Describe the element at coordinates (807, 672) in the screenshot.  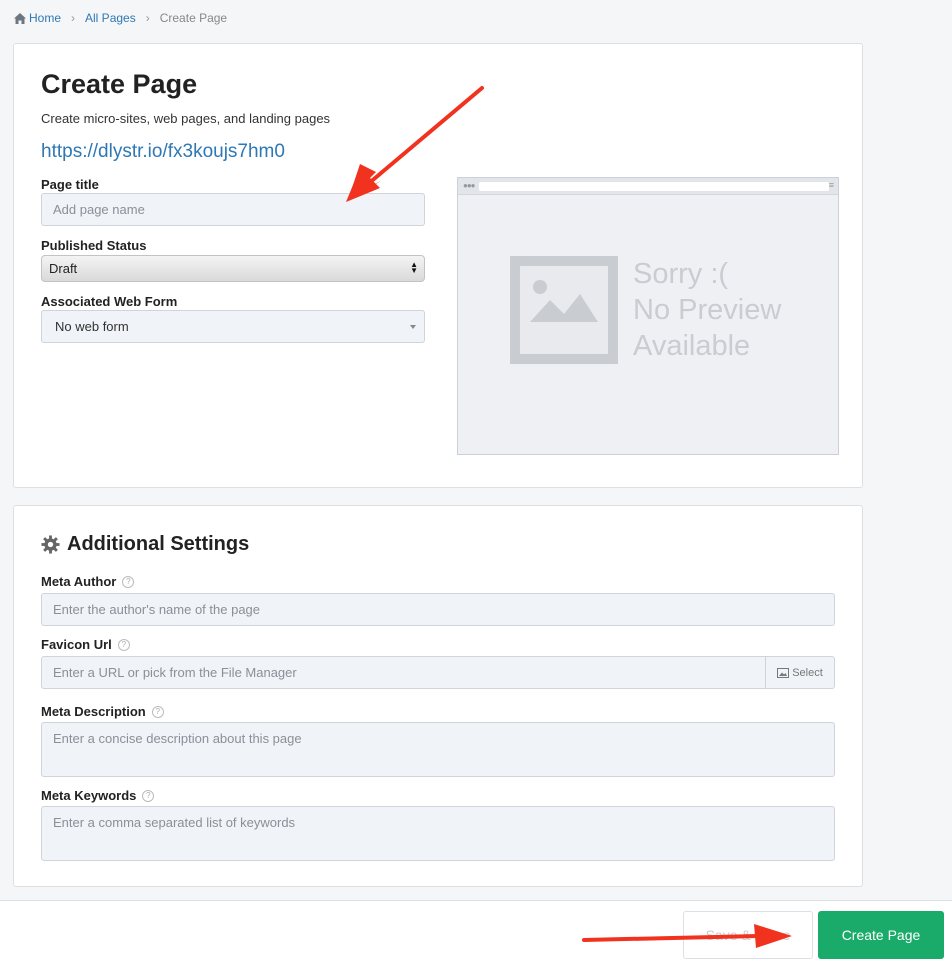
I see `favicon-select-label: Select` at that location.